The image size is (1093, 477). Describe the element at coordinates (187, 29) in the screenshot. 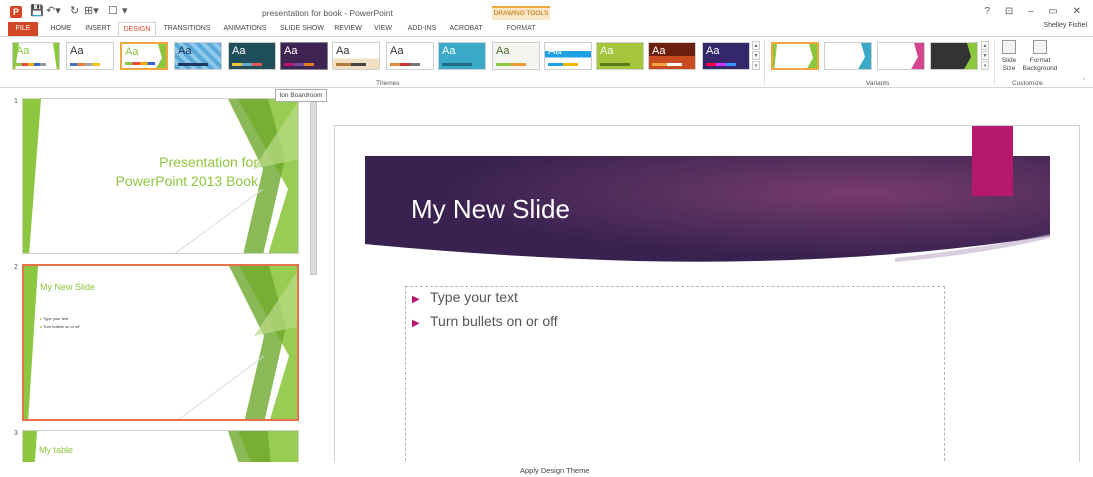

I see `tab-transitions: TRANSITIONS` at that location.